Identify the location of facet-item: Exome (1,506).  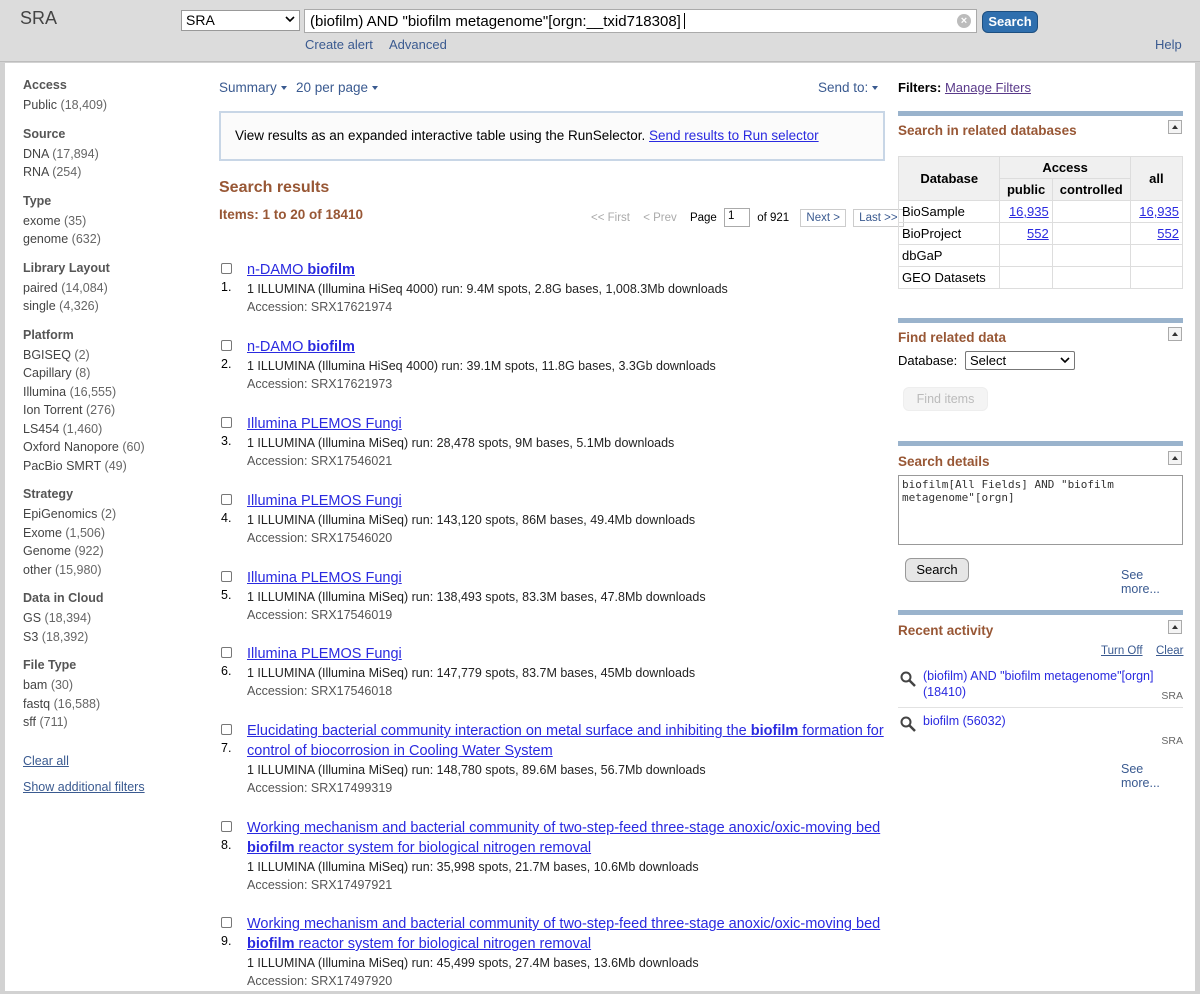
(108, 533).